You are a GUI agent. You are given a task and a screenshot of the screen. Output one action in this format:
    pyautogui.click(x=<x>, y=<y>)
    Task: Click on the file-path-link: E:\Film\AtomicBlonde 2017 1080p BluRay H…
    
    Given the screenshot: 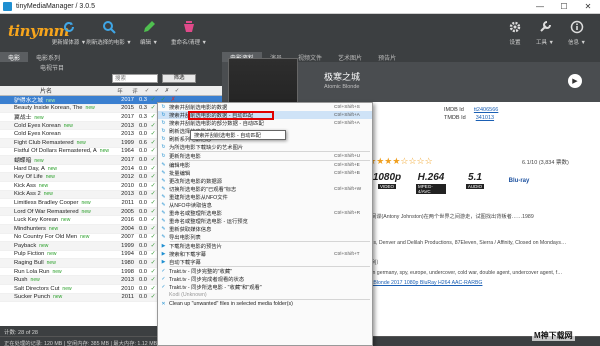 What is the action you would take?
    pyautogui.click(x=467, y=283)
    